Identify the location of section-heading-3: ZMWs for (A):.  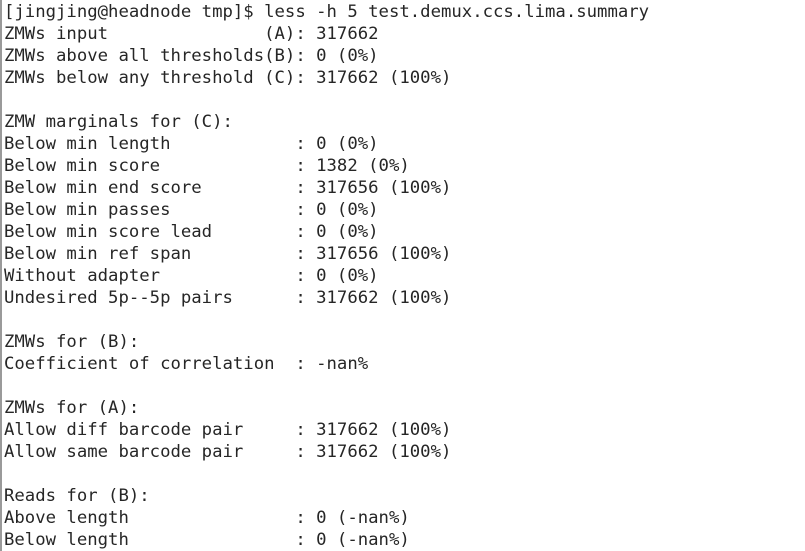
(72, 408).